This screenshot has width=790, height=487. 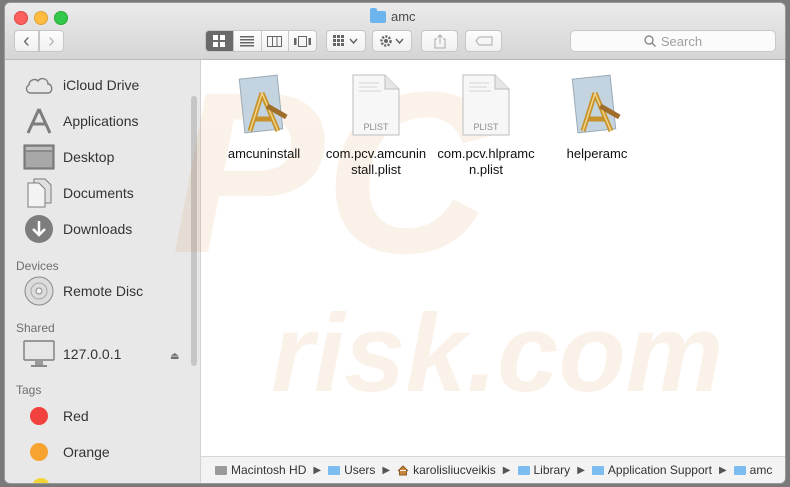 What do you see at coordinates (92, 354) in the screenshot?
I see `sidebar-item-label: 127.0.0.1` at bounding box center [92, 354].